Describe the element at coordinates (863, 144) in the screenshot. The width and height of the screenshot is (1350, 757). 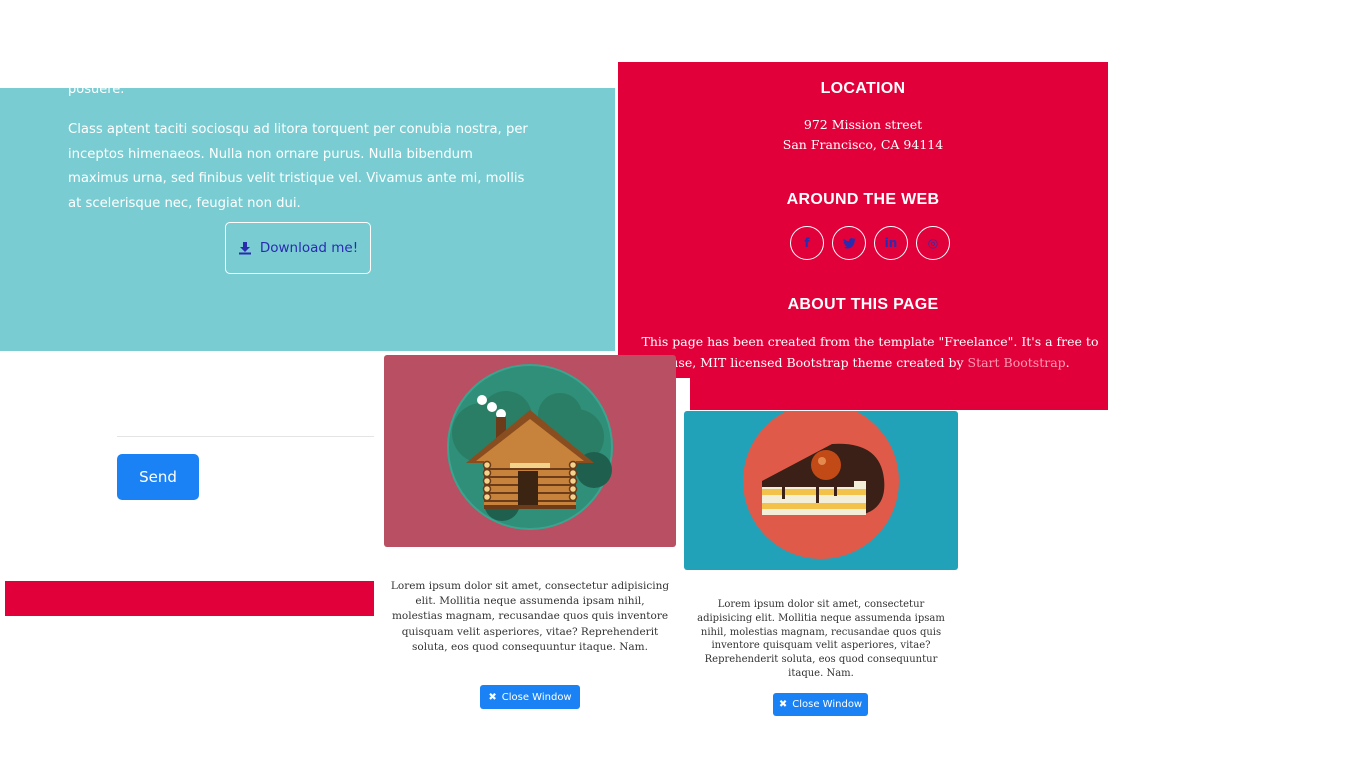
I see `address-line-2: San Francisco, CA 94114` at that location.